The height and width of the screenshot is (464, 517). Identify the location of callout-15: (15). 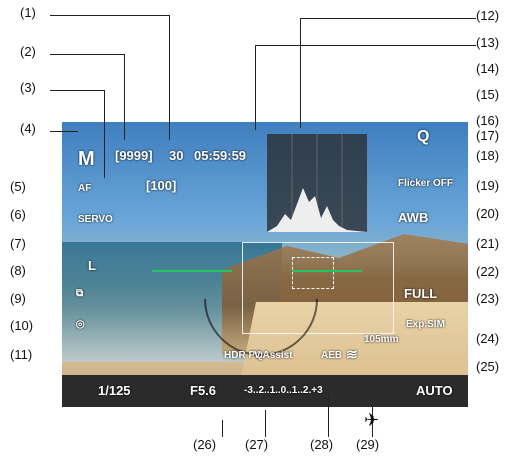
(488, 94).